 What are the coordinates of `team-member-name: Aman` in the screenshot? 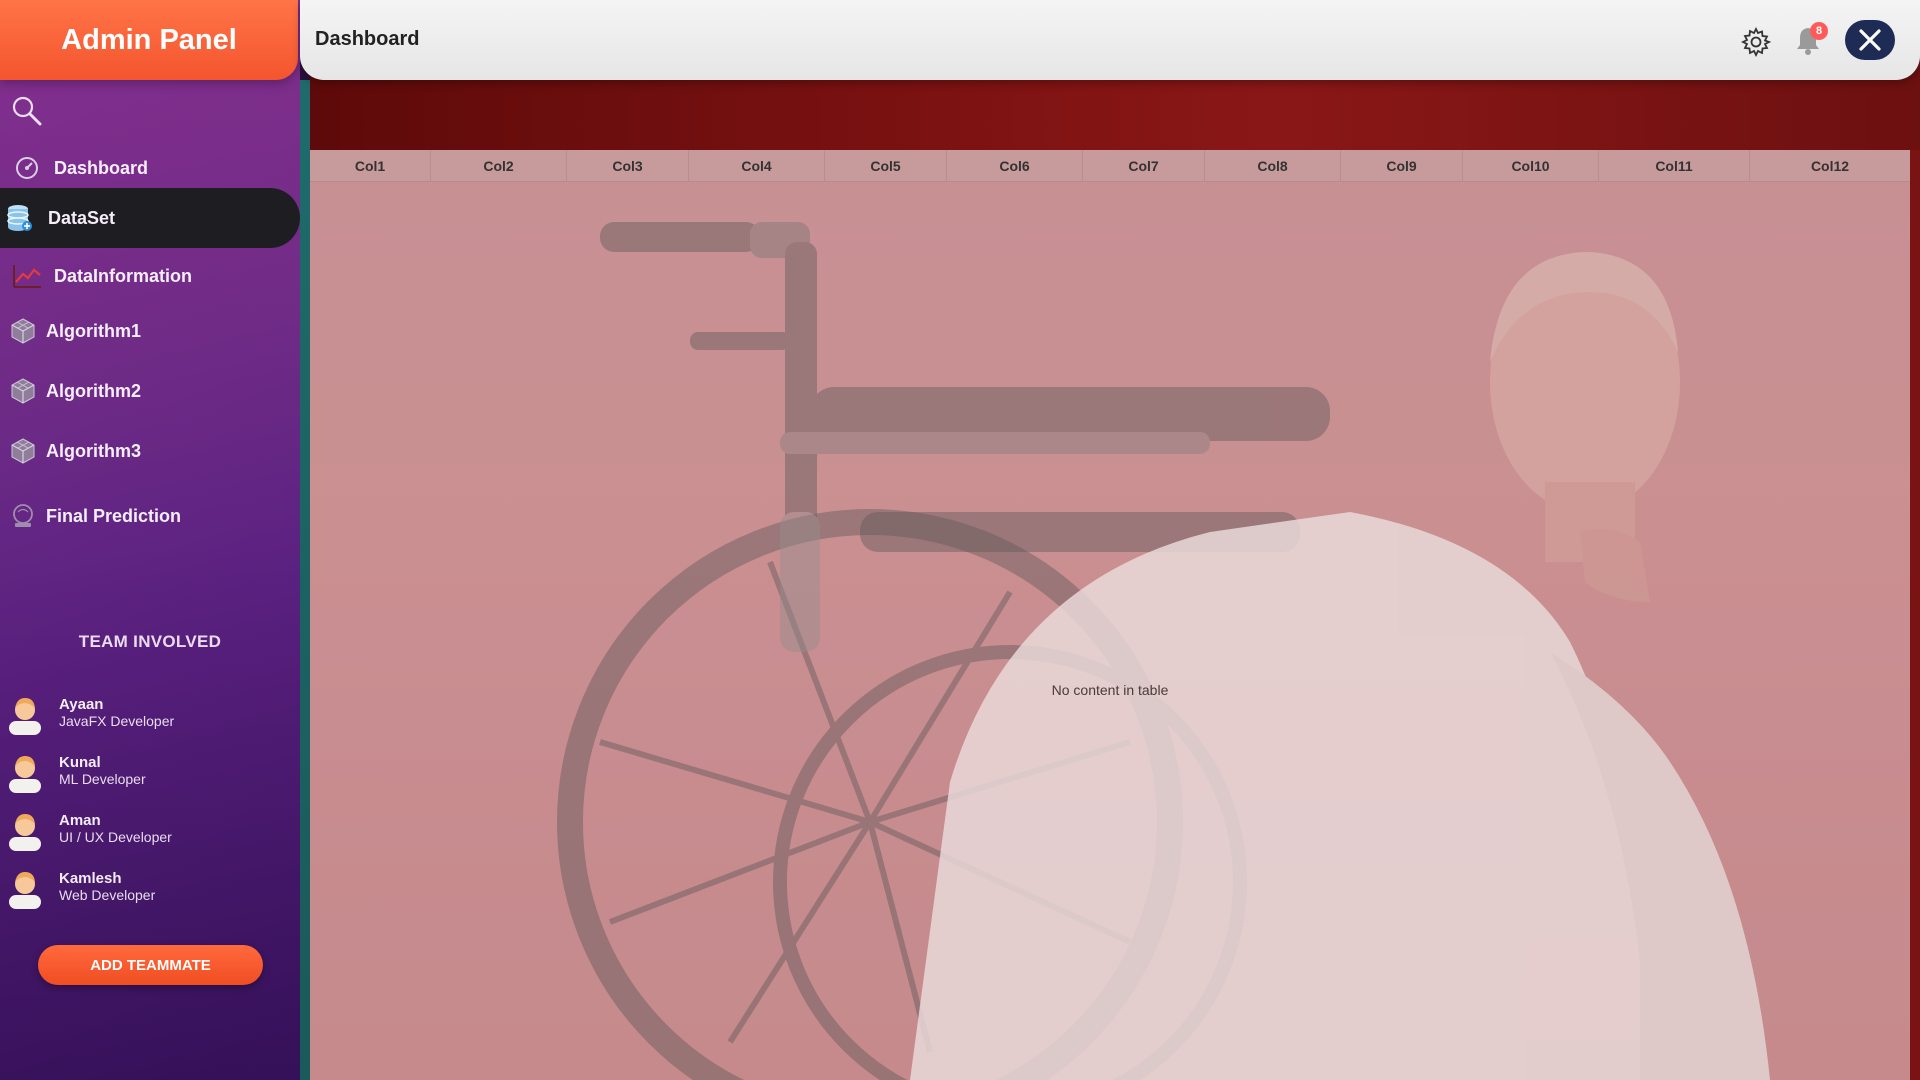 It's located at (80, 820).